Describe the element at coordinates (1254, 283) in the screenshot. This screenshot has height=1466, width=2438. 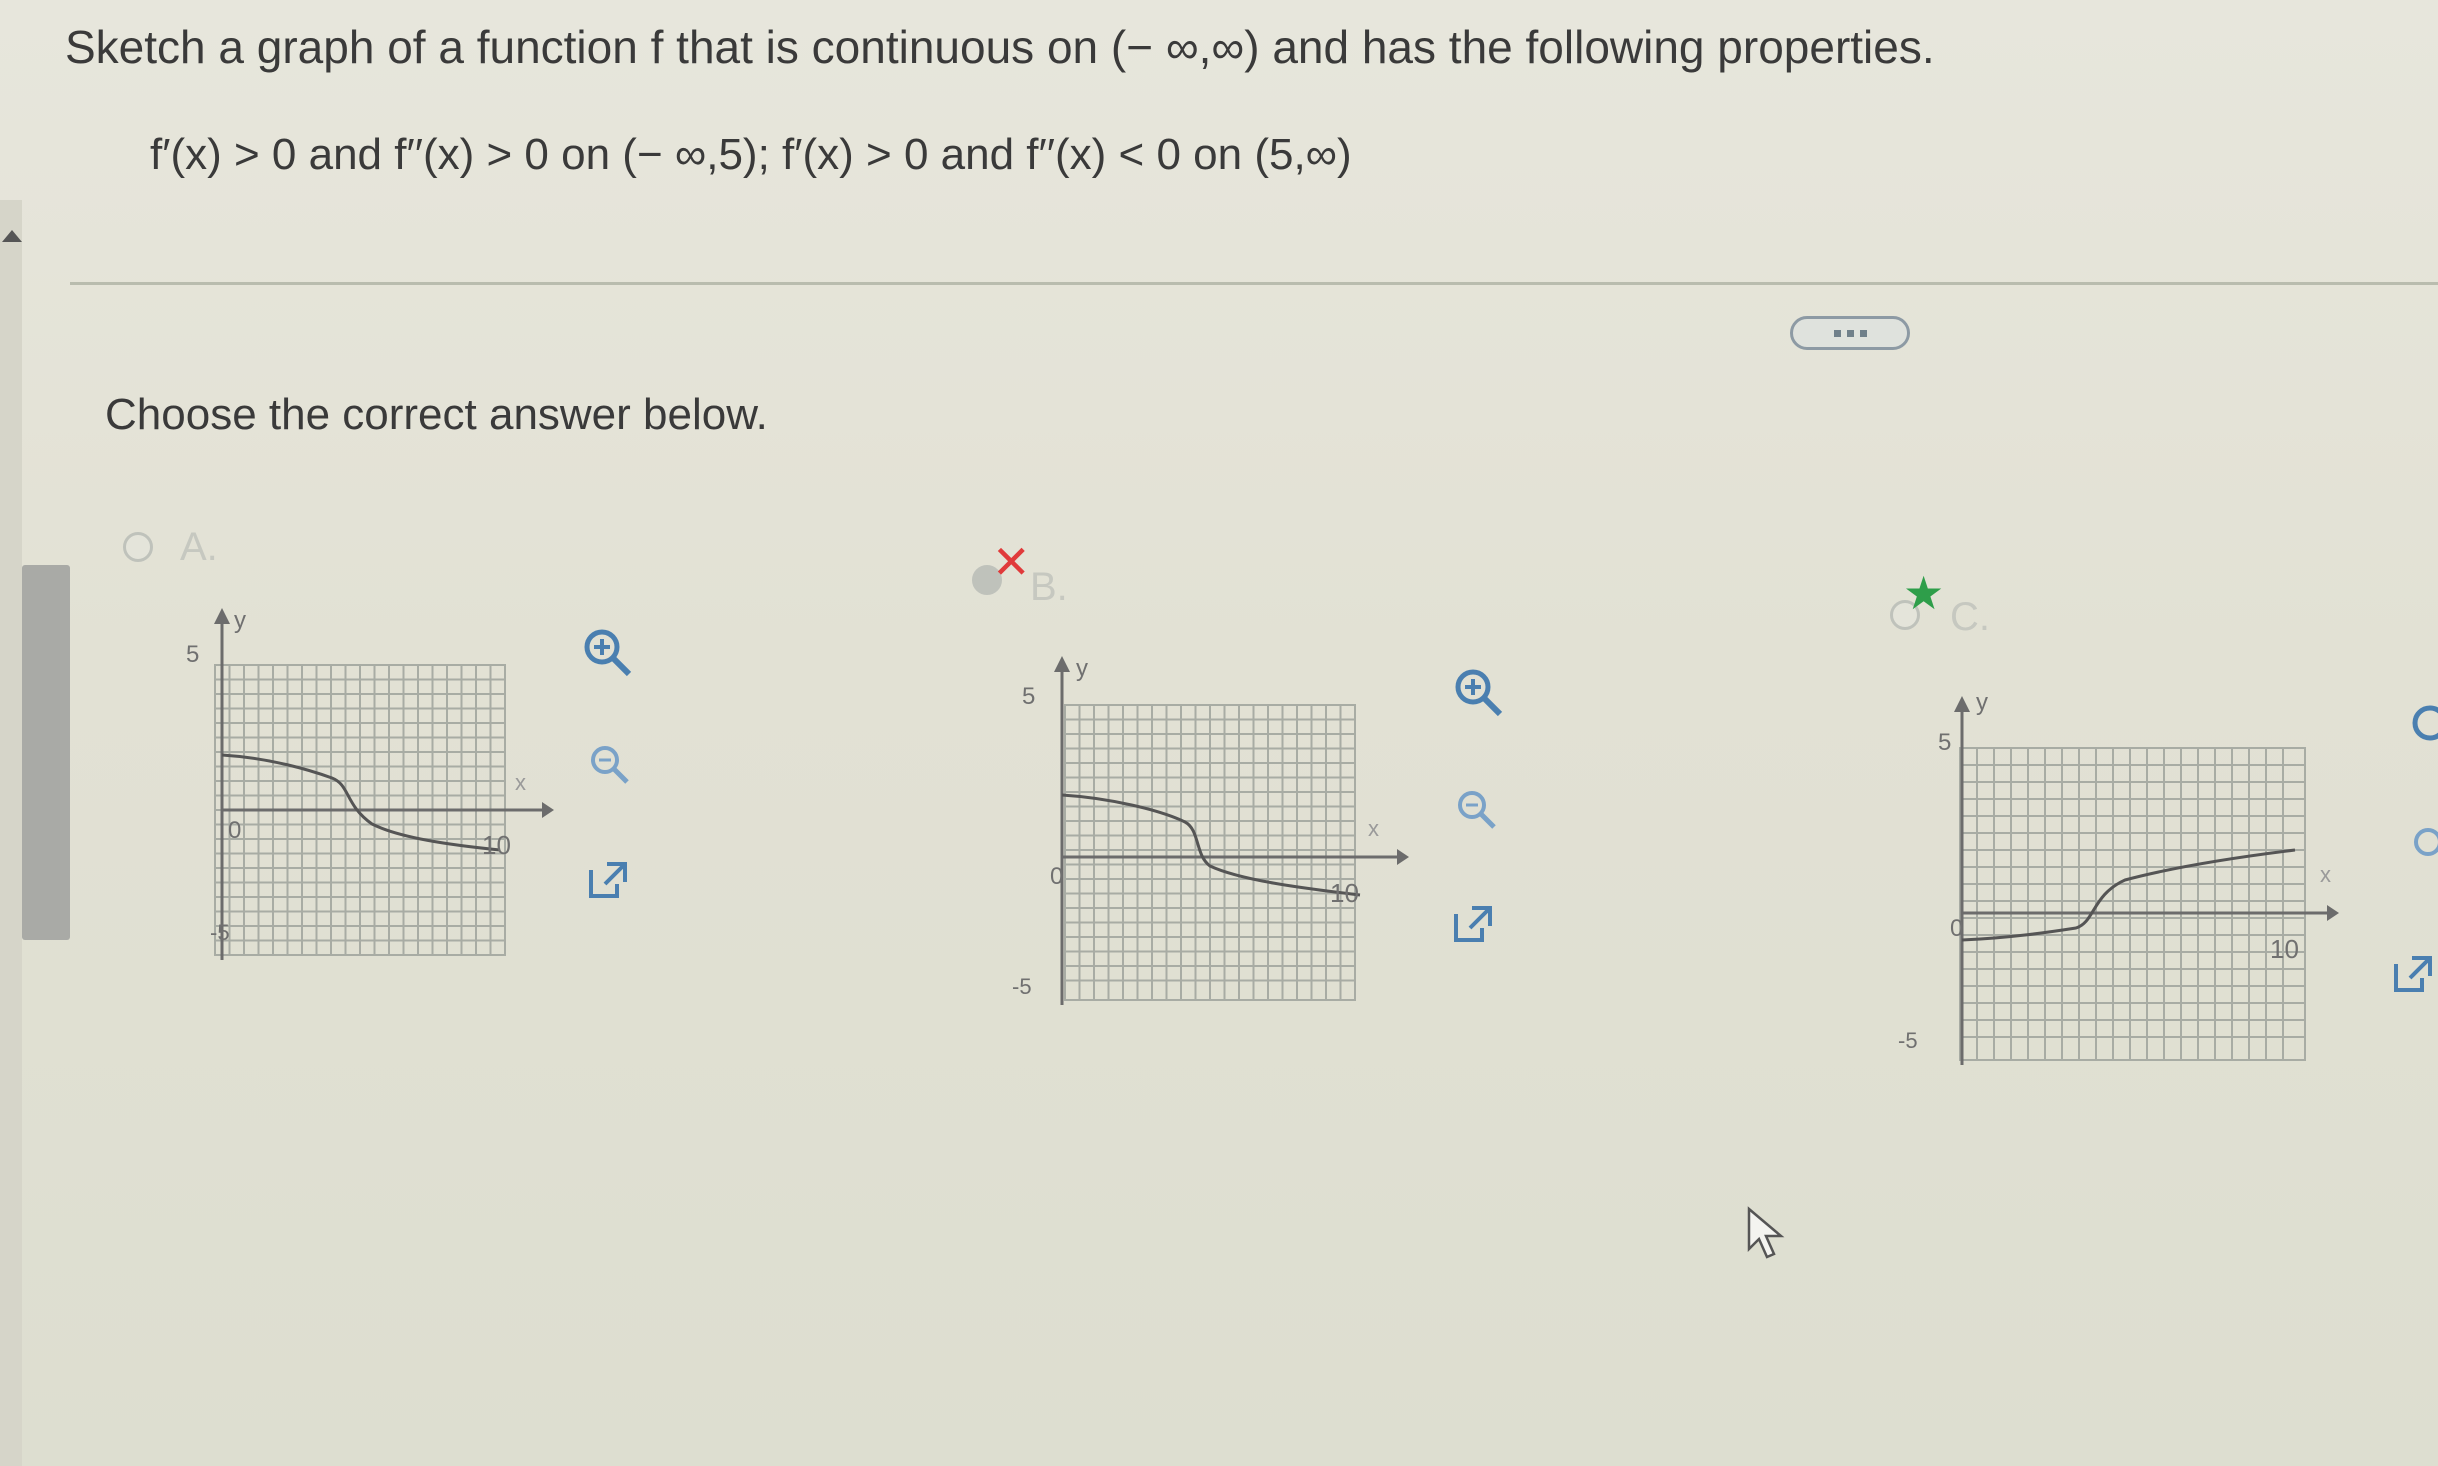
I see `section-divider` at that location.